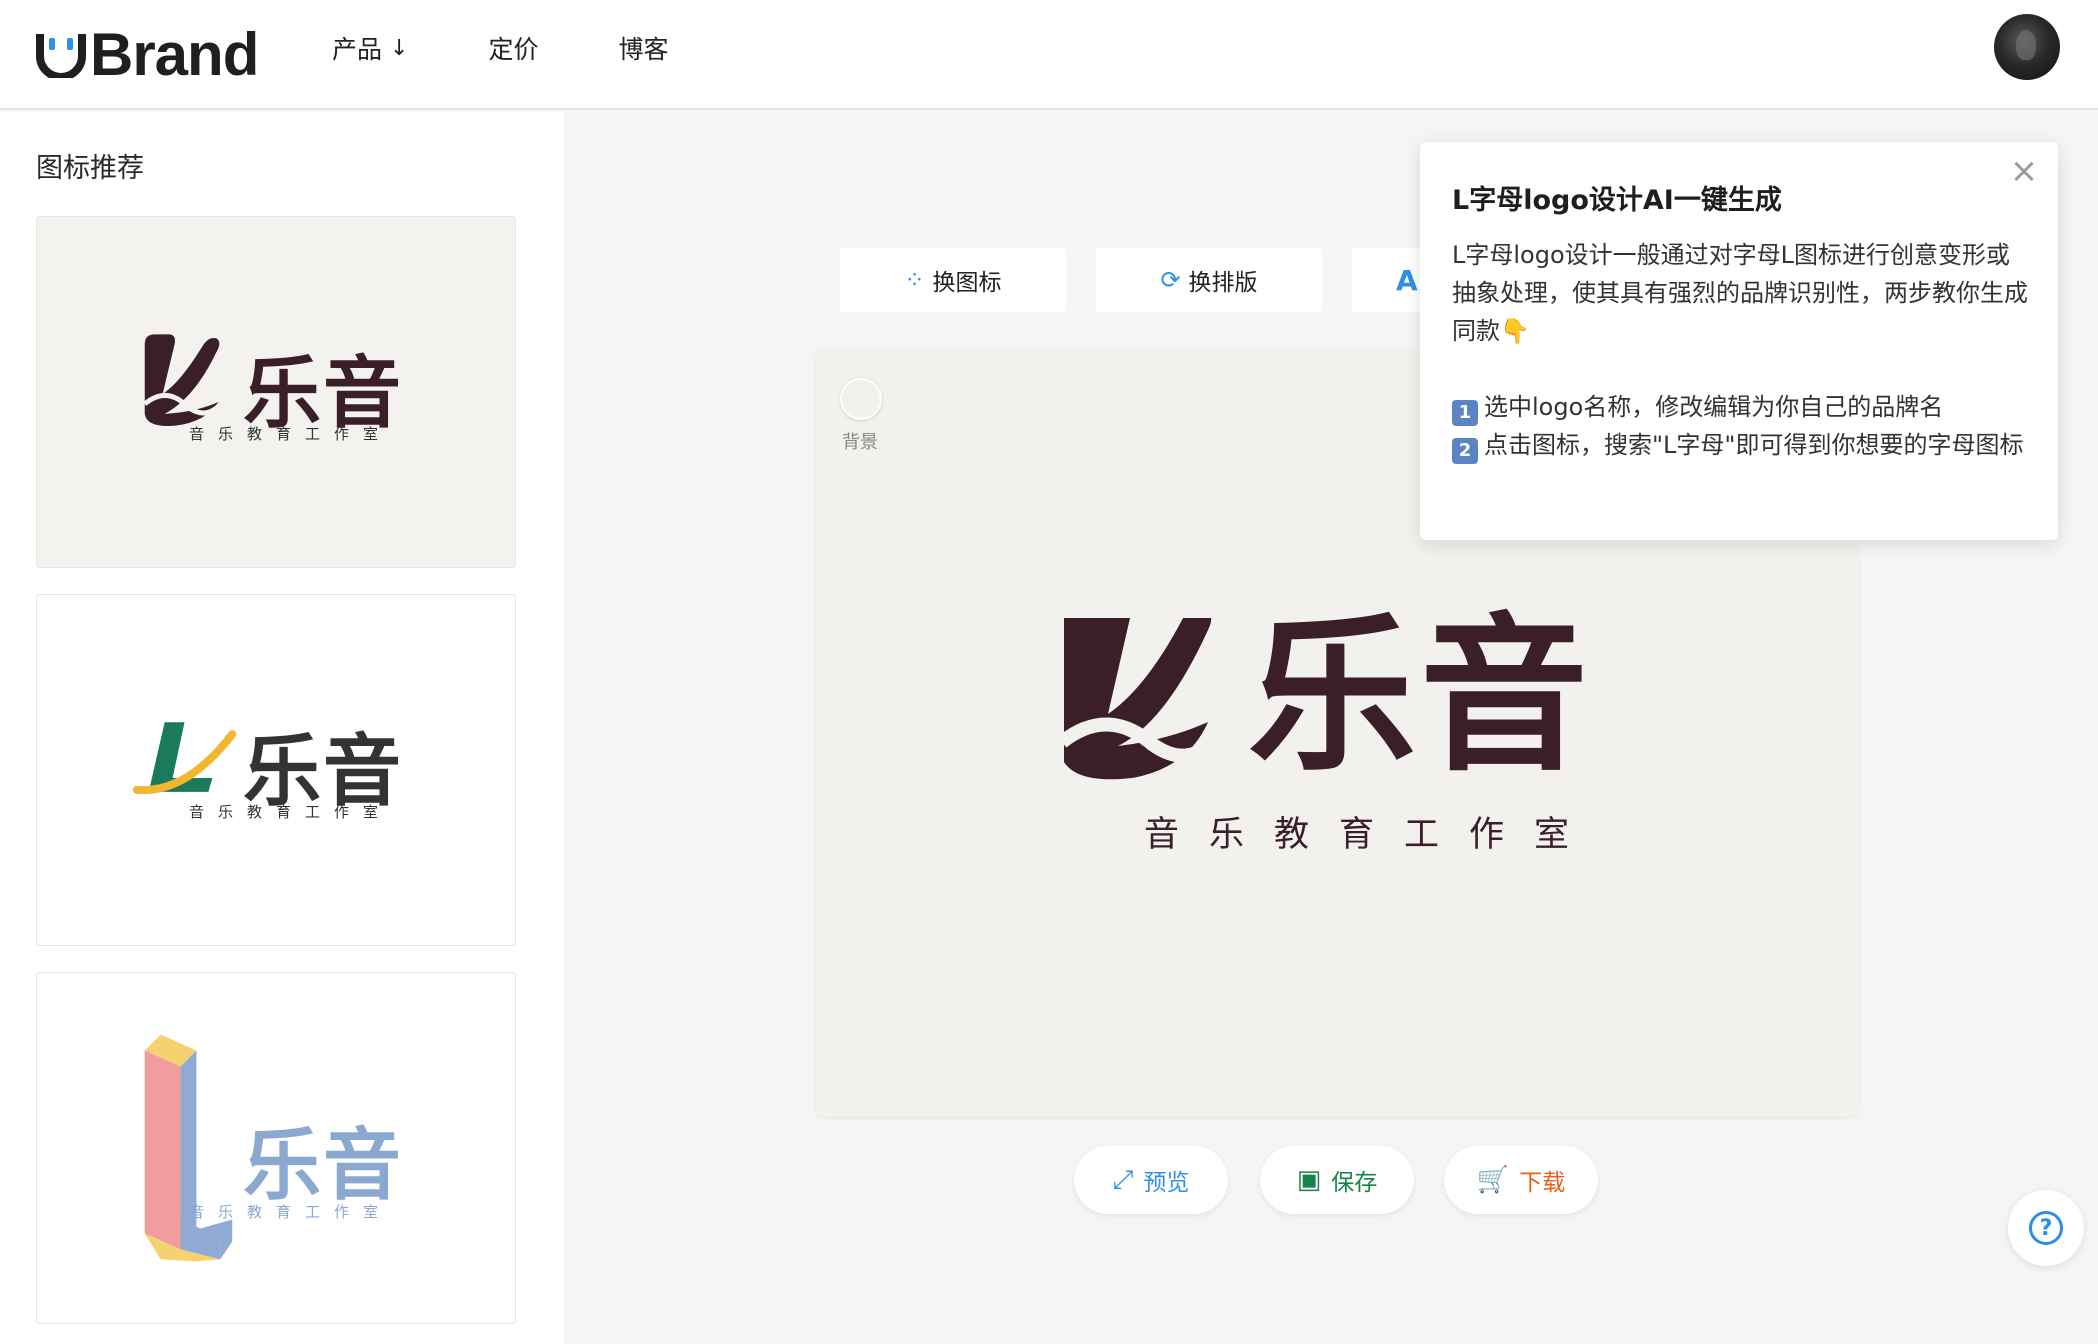 The height and width of the screenshot is (1344, 2098). I want to click on help-button: ?, so click(2046, 1228).